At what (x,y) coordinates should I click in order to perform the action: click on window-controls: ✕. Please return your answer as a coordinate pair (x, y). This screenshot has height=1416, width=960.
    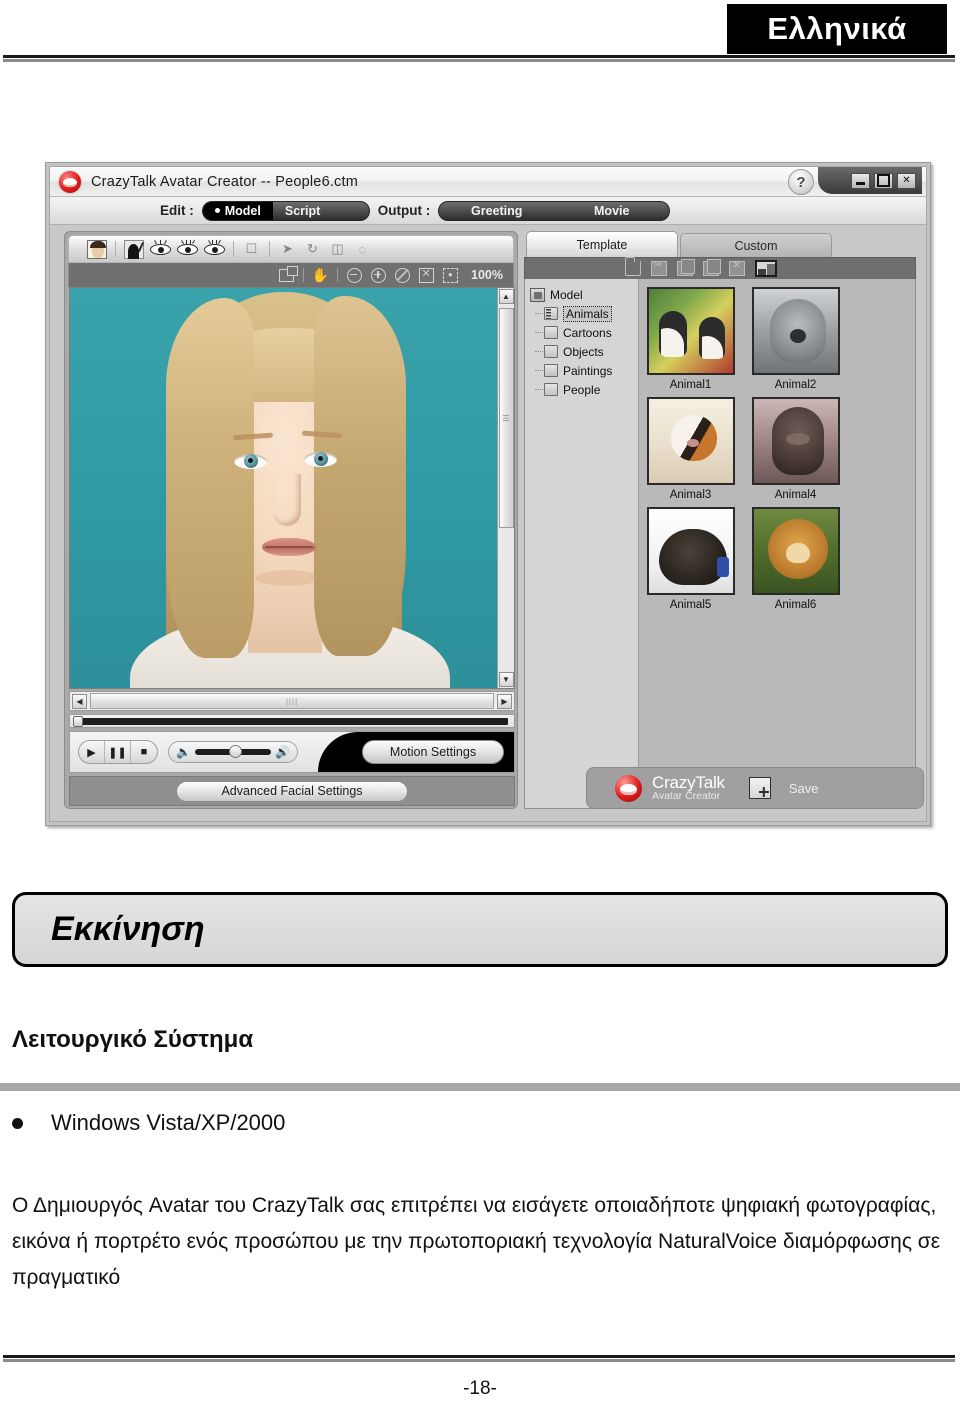
    Looking at the image, I should click on (870, 180).